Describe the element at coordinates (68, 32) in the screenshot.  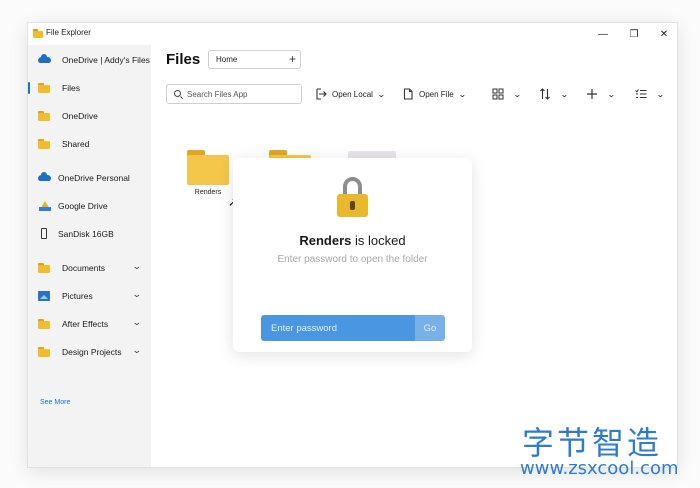
I see `window-title: File Explorer` at that location.